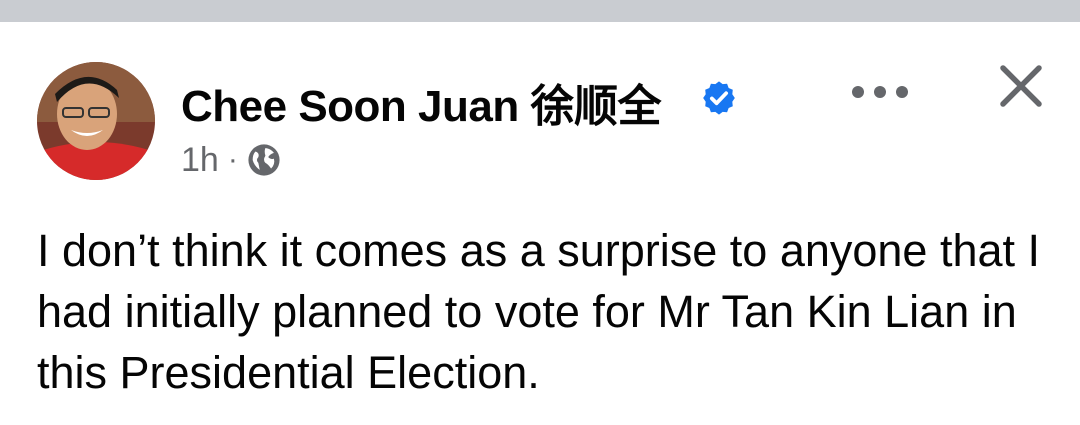 This screenshot has height=425, width=1080. What do you see at coordinates (421, 102) in the screenshot?
I see `author-name: Chee Soon Juan 徐顺全` at bounding box center [421, 102].